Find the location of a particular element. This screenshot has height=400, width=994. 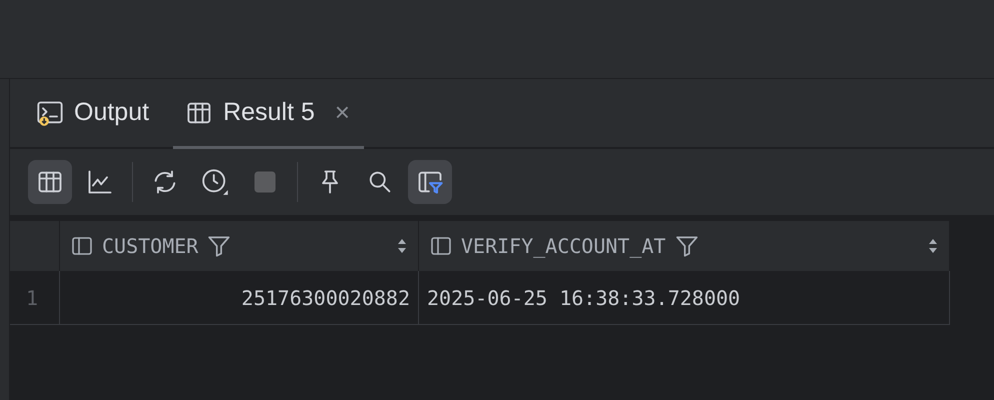

table-cell: 2025-06-25 16:38:33.728000 is located at coordinates (684, 298).